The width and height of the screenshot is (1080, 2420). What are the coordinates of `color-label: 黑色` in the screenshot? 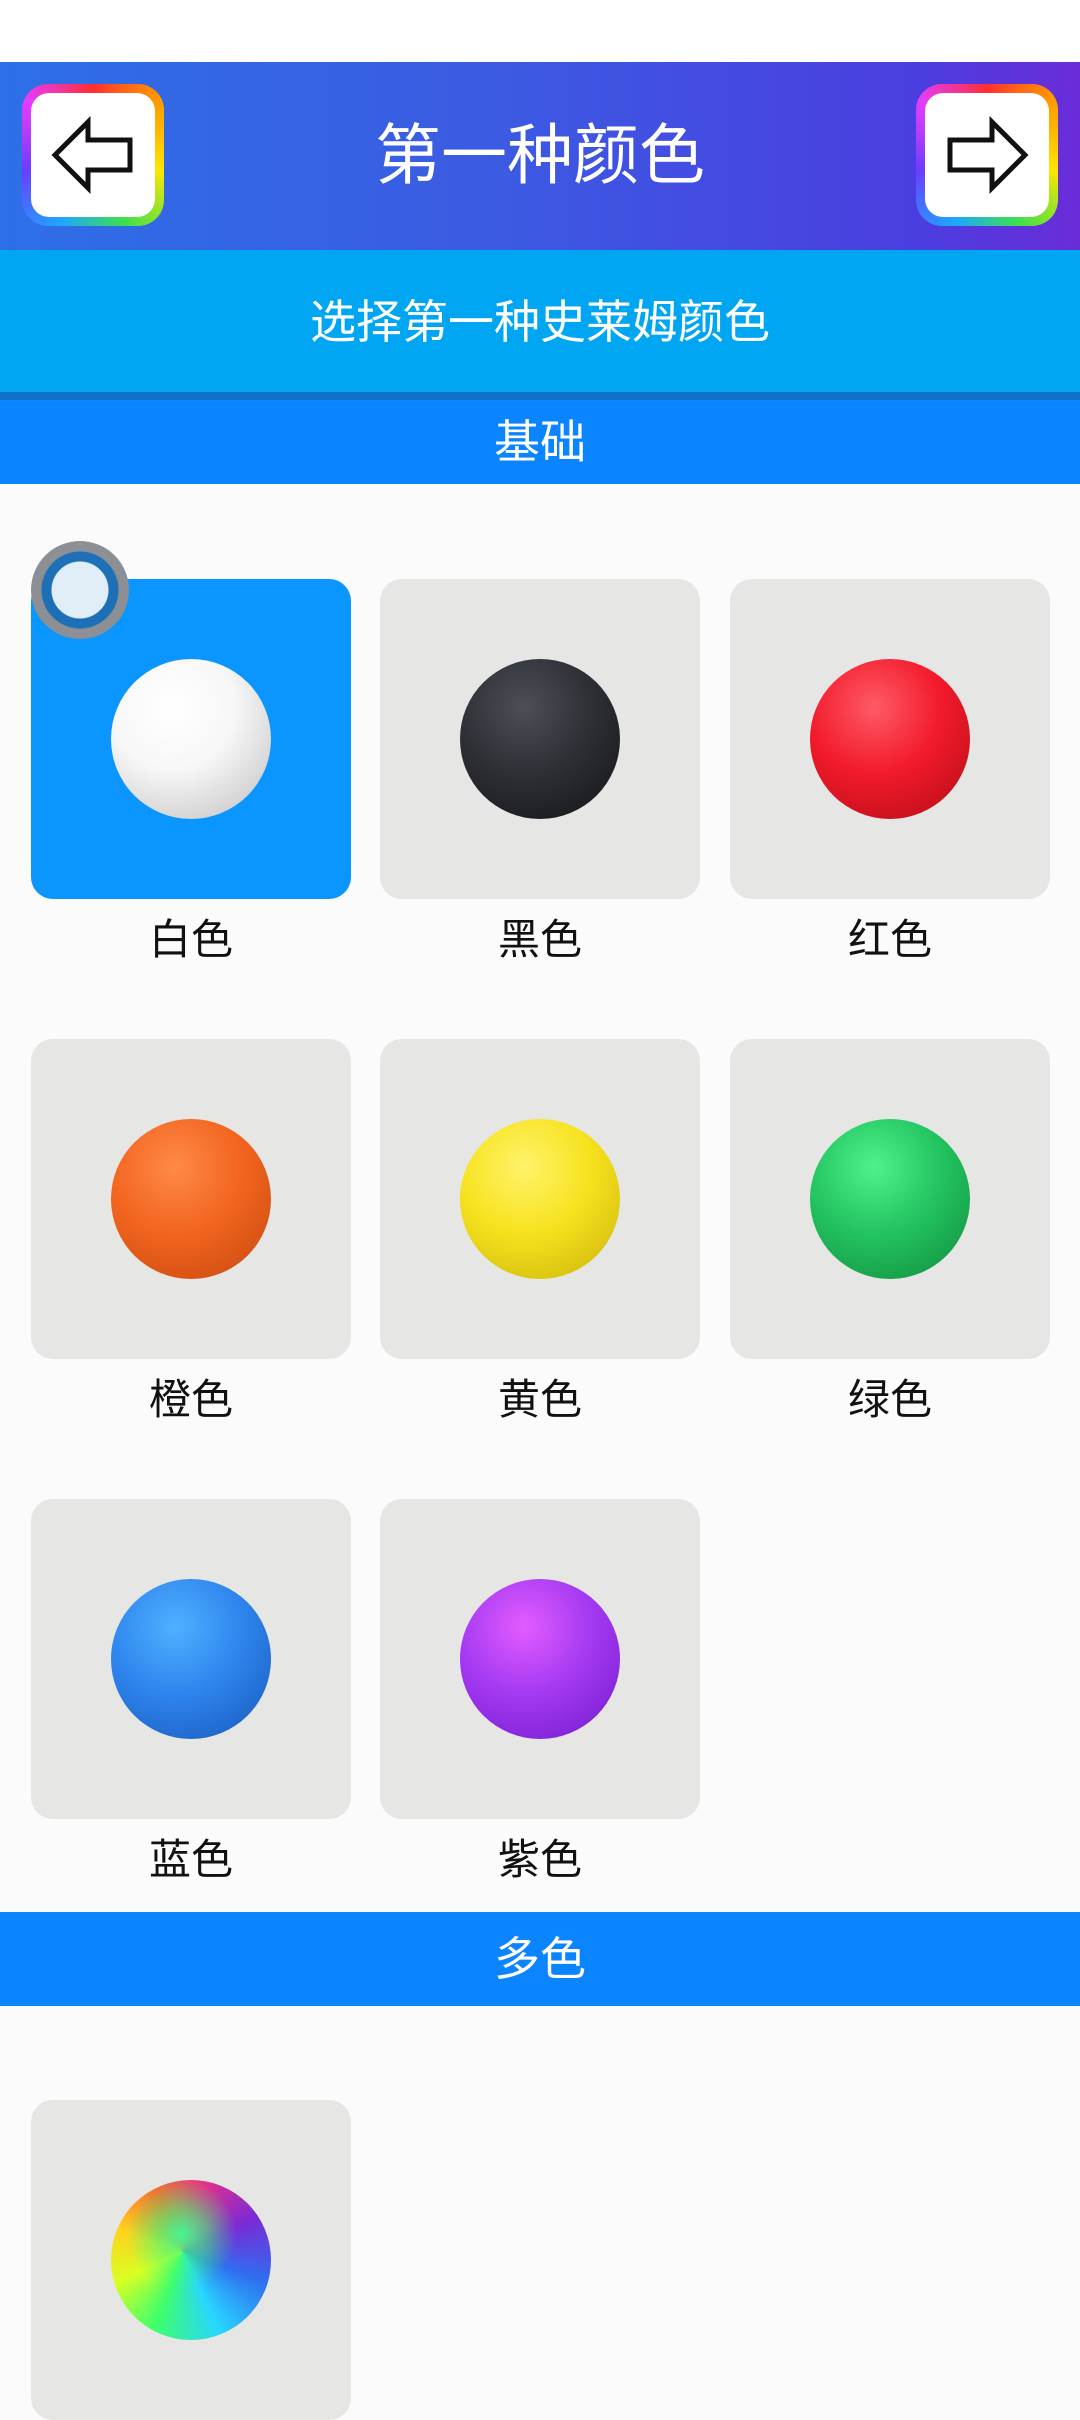 It's located at (539, 939).